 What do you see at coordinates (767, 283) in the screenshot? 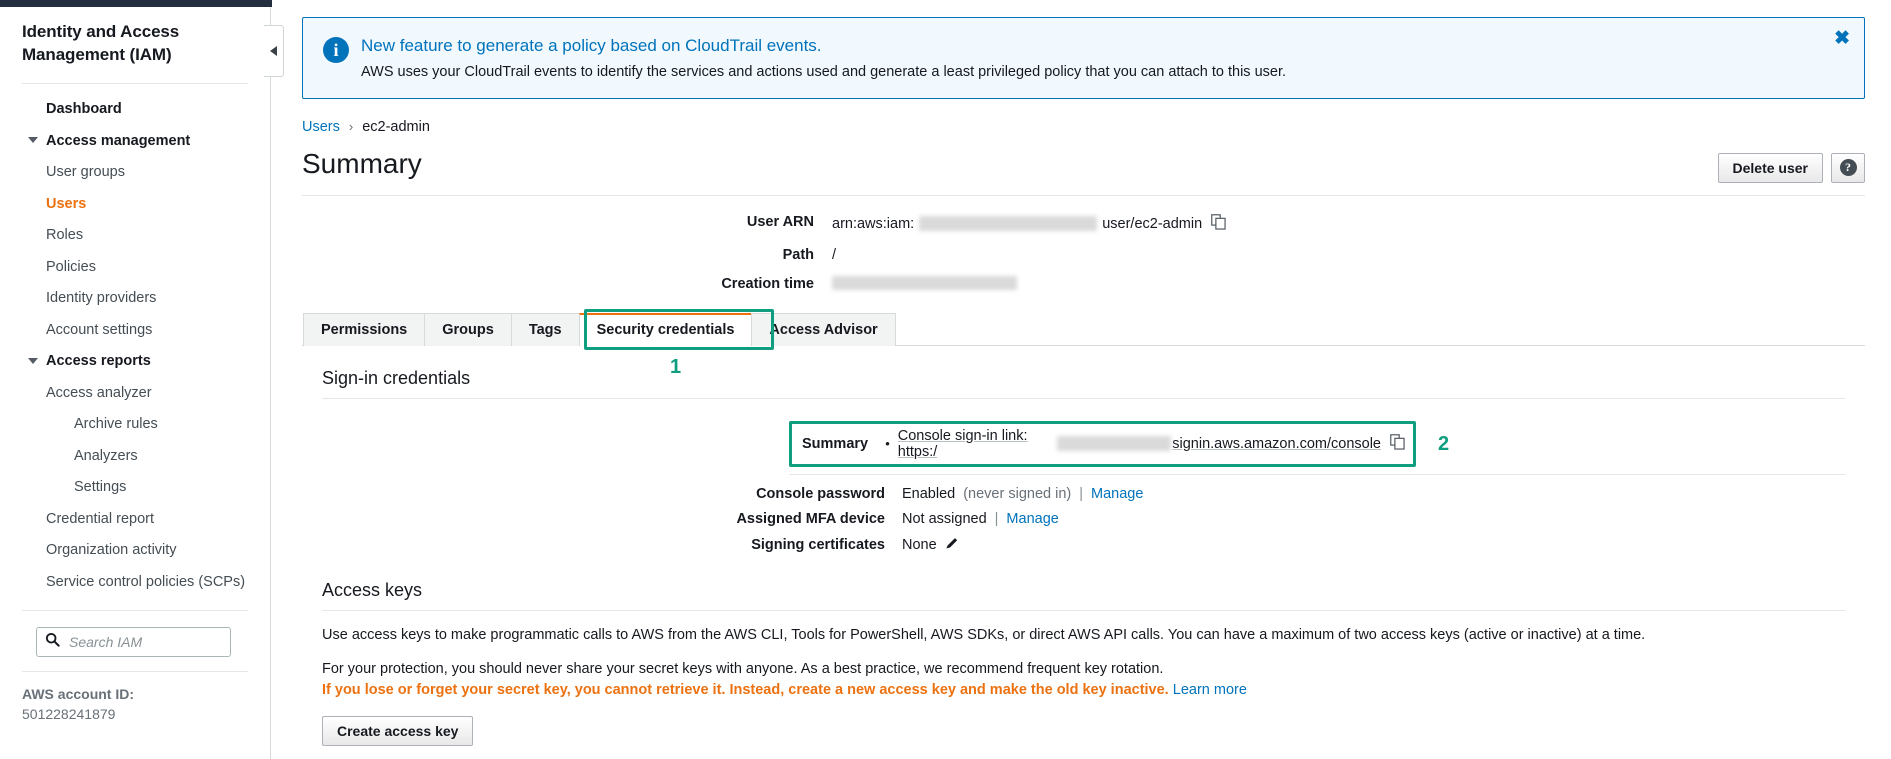
I see `creation-time-label: Creation time` at bounding box center [767, 283].